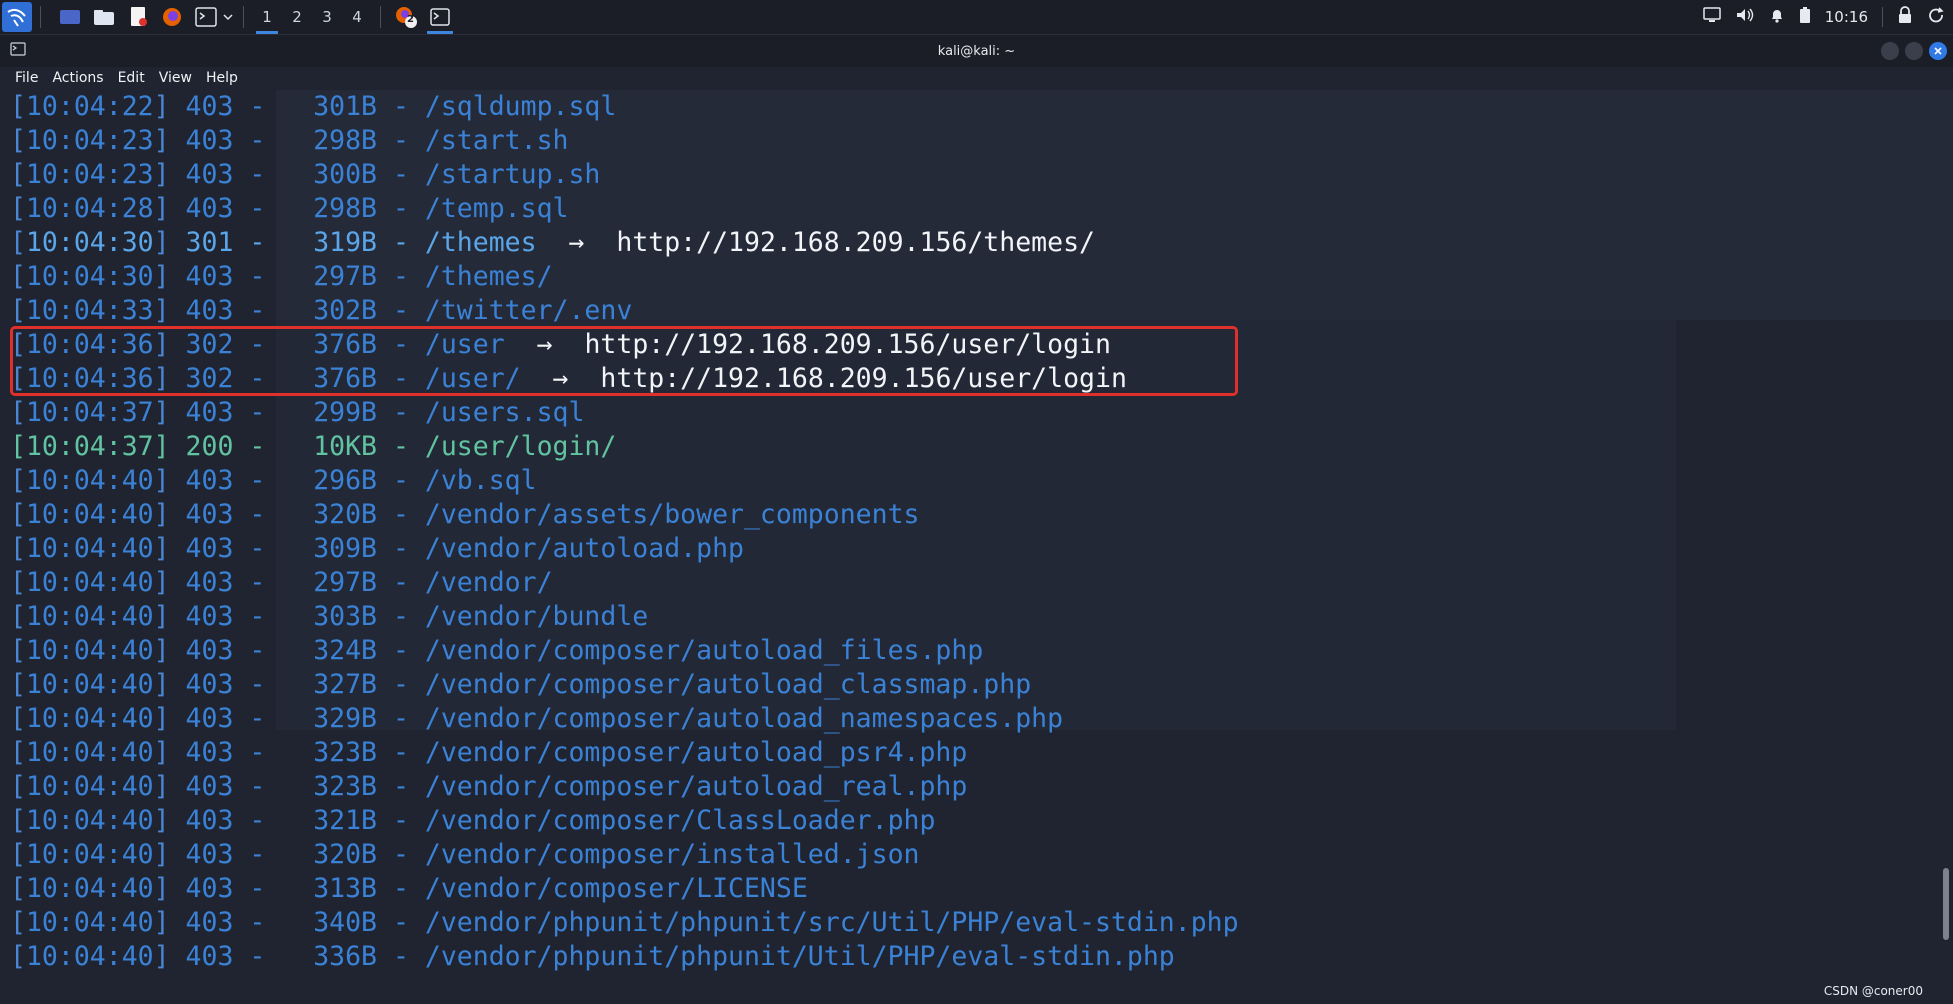  What do you see at coordinates (1905, 17) in the screenshot?
I see `lock-screen-icon` at bounding box center [1905, 17].